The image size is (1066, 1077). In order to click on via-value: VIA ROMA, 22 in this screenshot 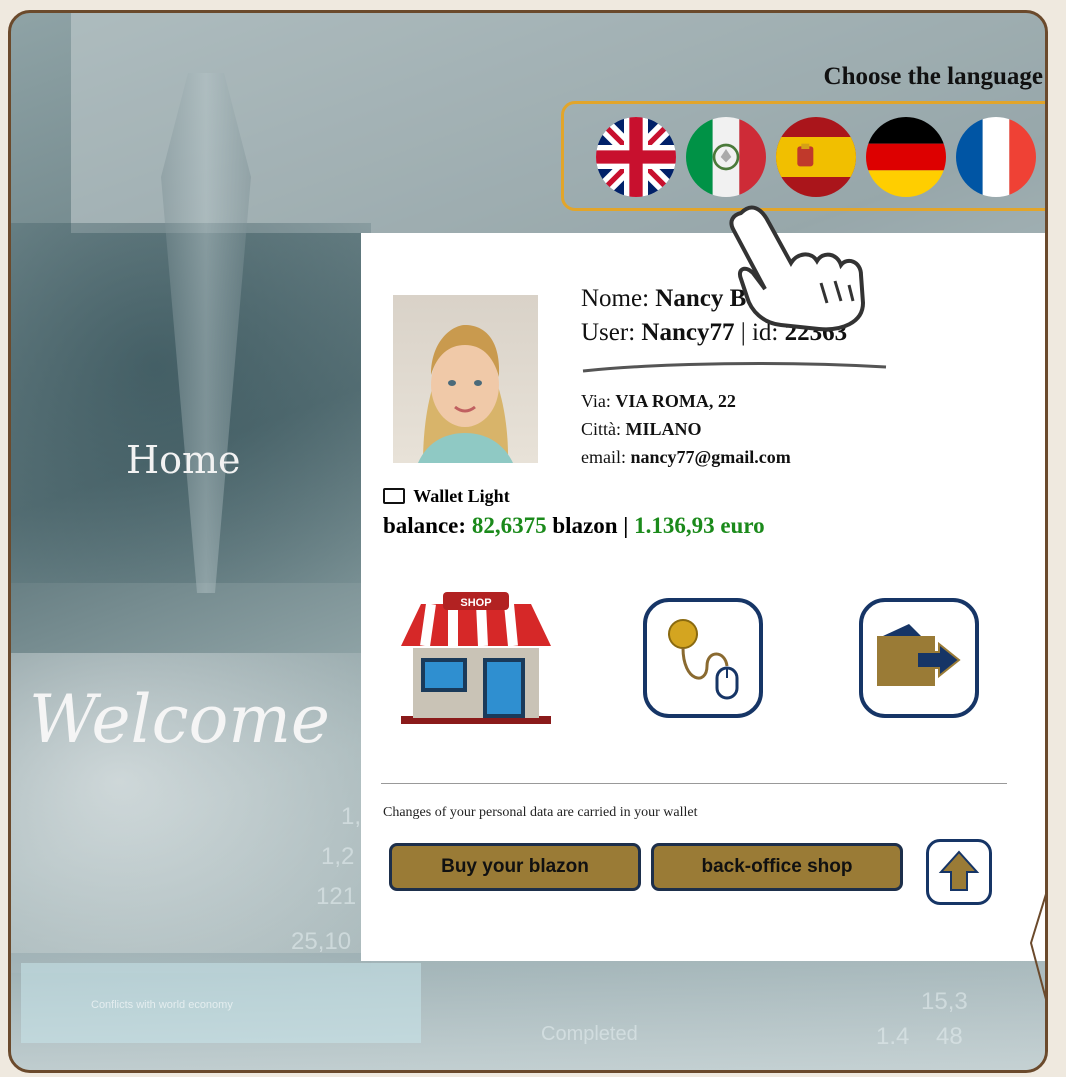, I will do `click(675, 401)`.